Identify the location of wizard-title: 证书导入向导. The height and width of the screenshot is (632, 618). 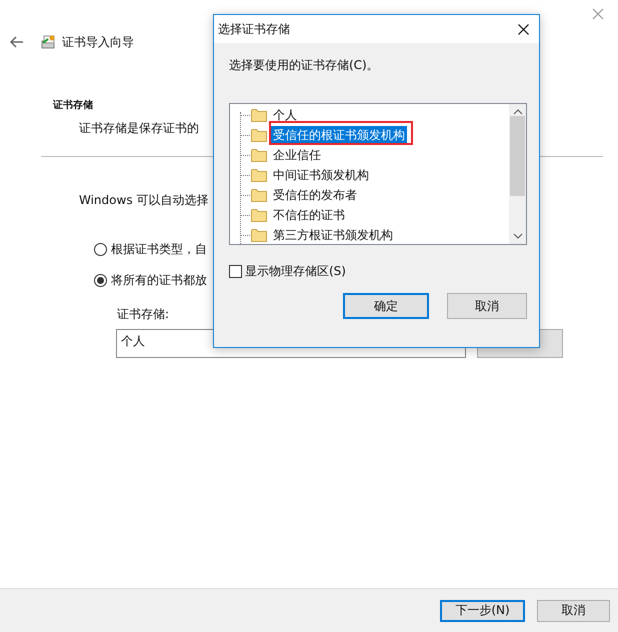
(98, 42).